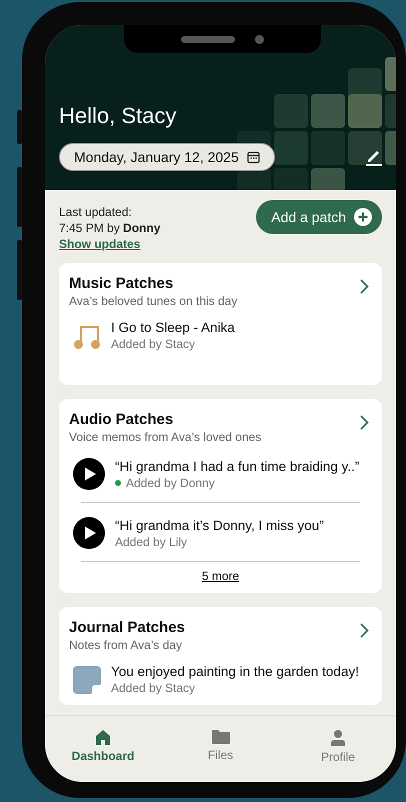 This screenshot has height=802, width=406. I want to click on show-updates-link: Show updates, so click(109, 244).